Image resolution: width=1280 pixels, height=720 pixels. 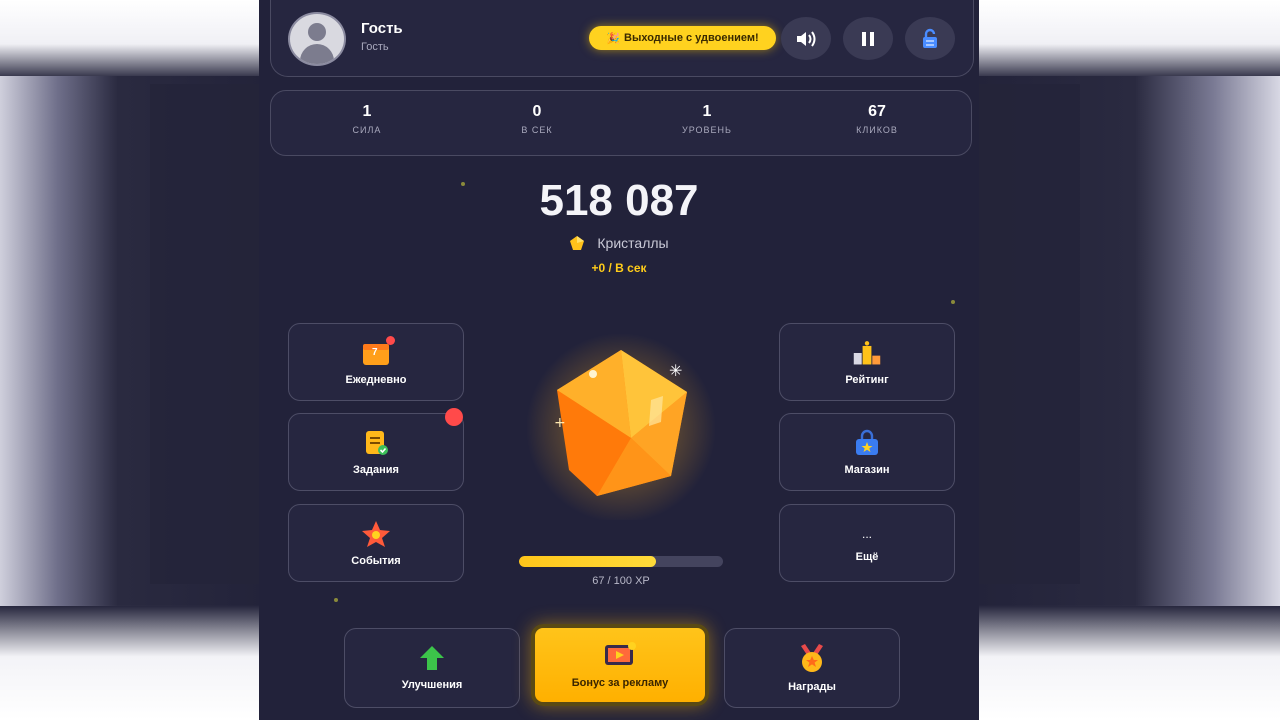 I want to click on promo-button: 🎉 Выходные с удвоением!, so click(x=682, y=38).